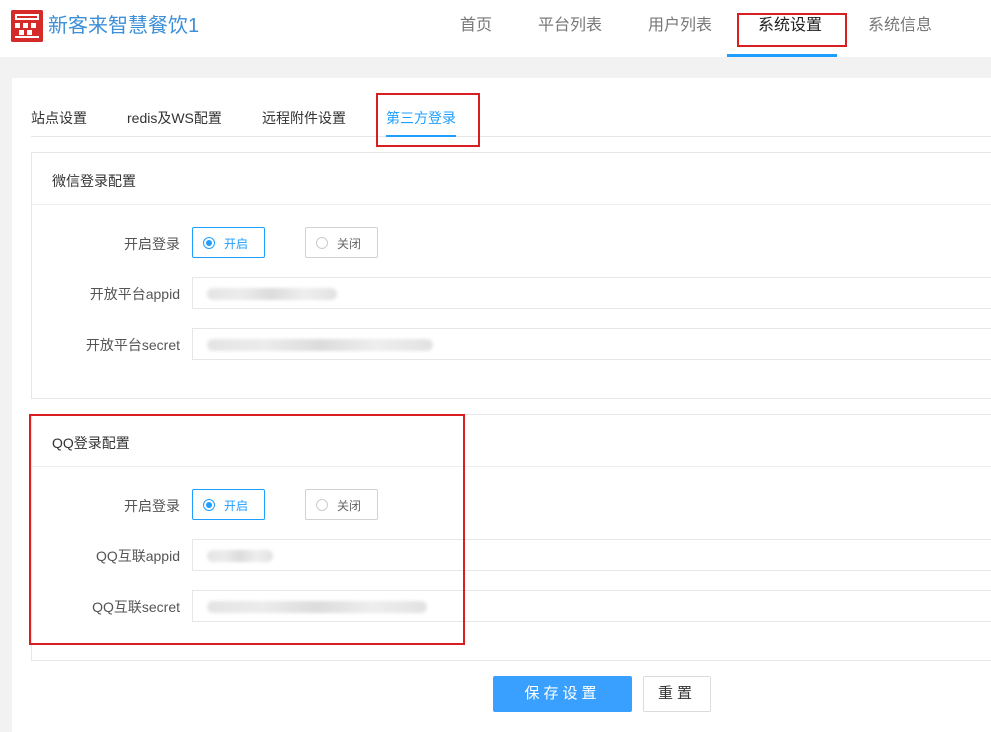 The height and width of the screenshot is (732, 991). I want to click on nav-active-indicator, so click(782, 55).